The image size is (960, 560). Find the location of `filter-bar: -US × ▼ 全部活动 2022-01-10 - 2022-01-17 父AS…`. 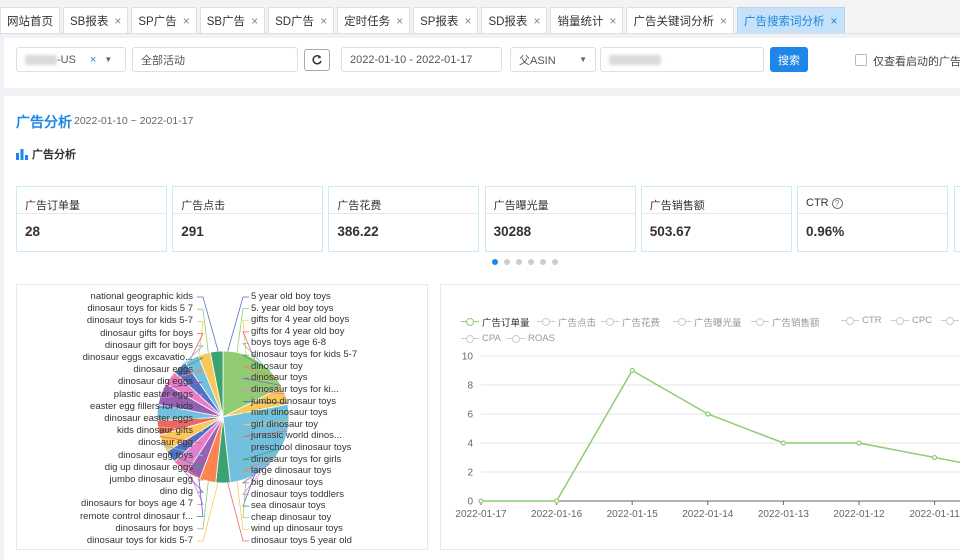

filter-bar: -US × ▼ 全部活动 2022-01-10 - 2022-01-17 父AS… is located at coordinates (482, 63).